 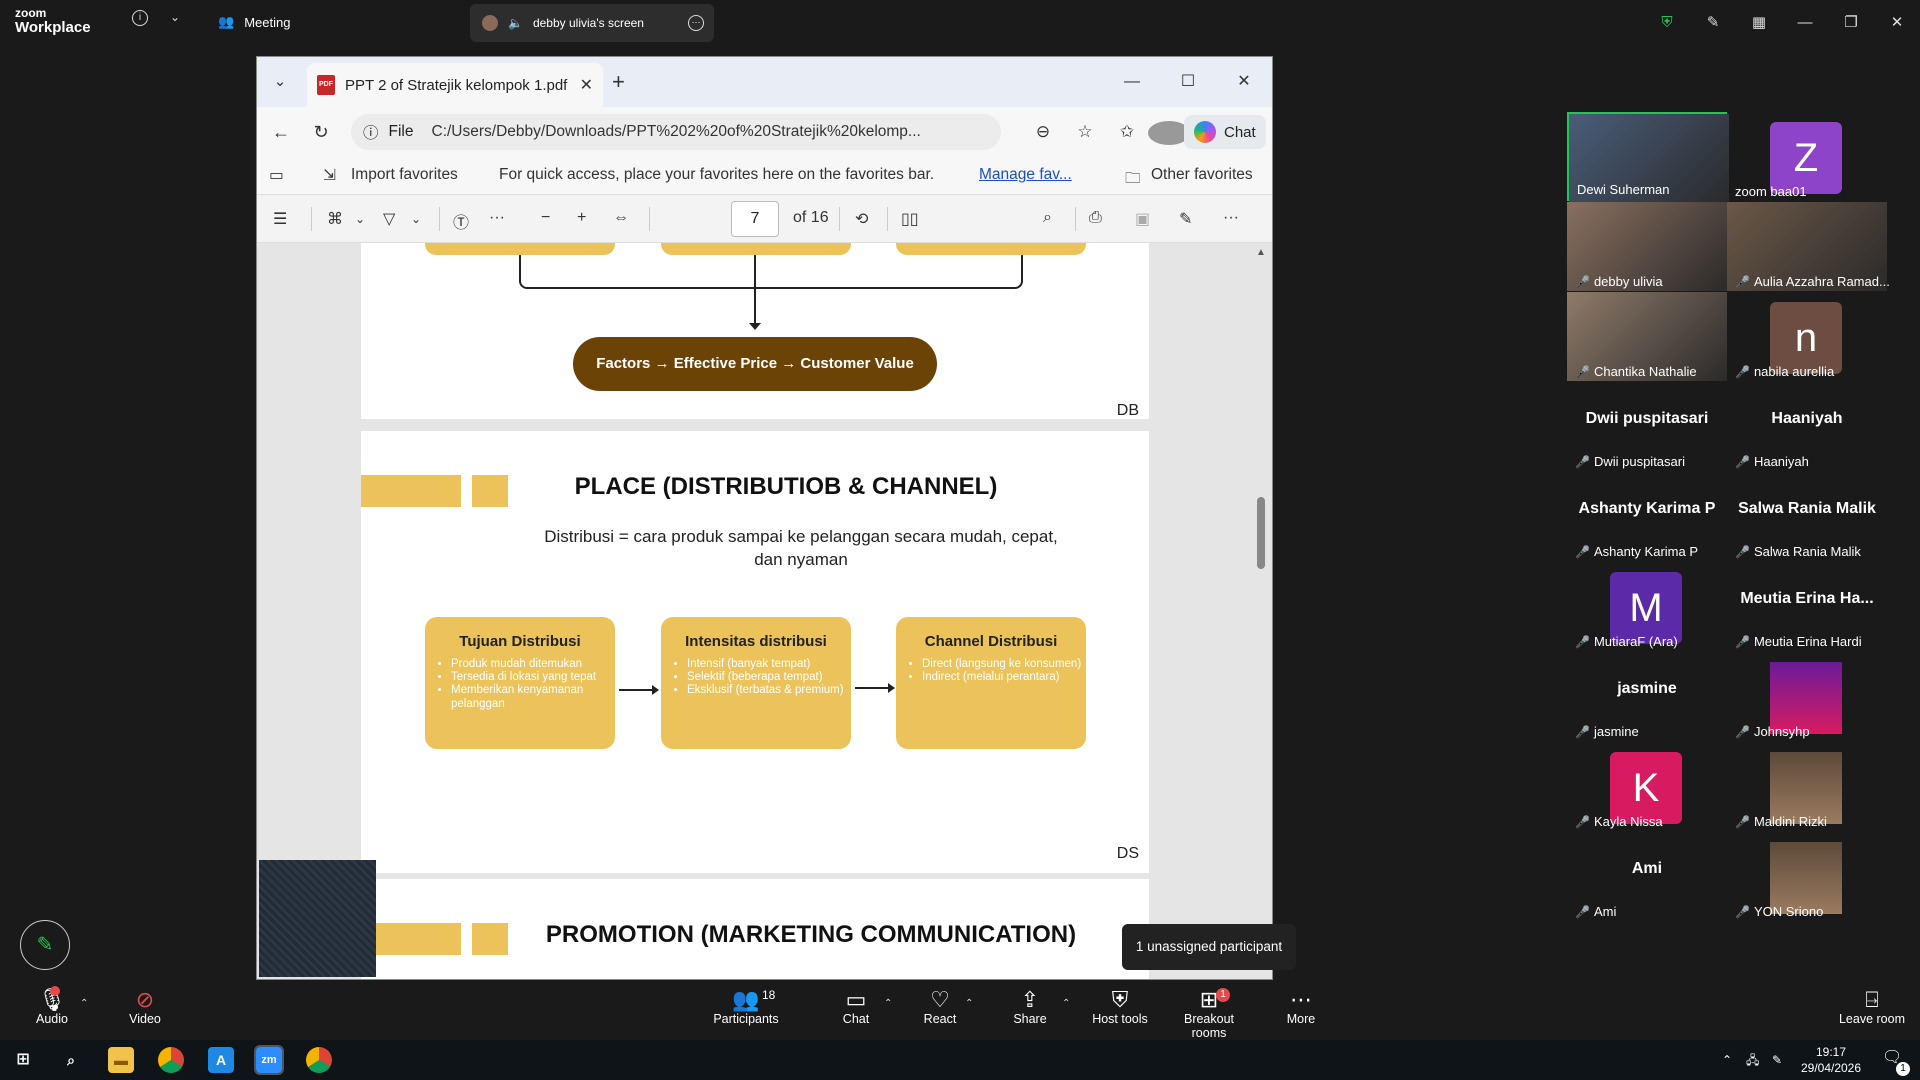 I want to click on clock: 19:17 29/04/2026, so click(x=1831, y=1060).